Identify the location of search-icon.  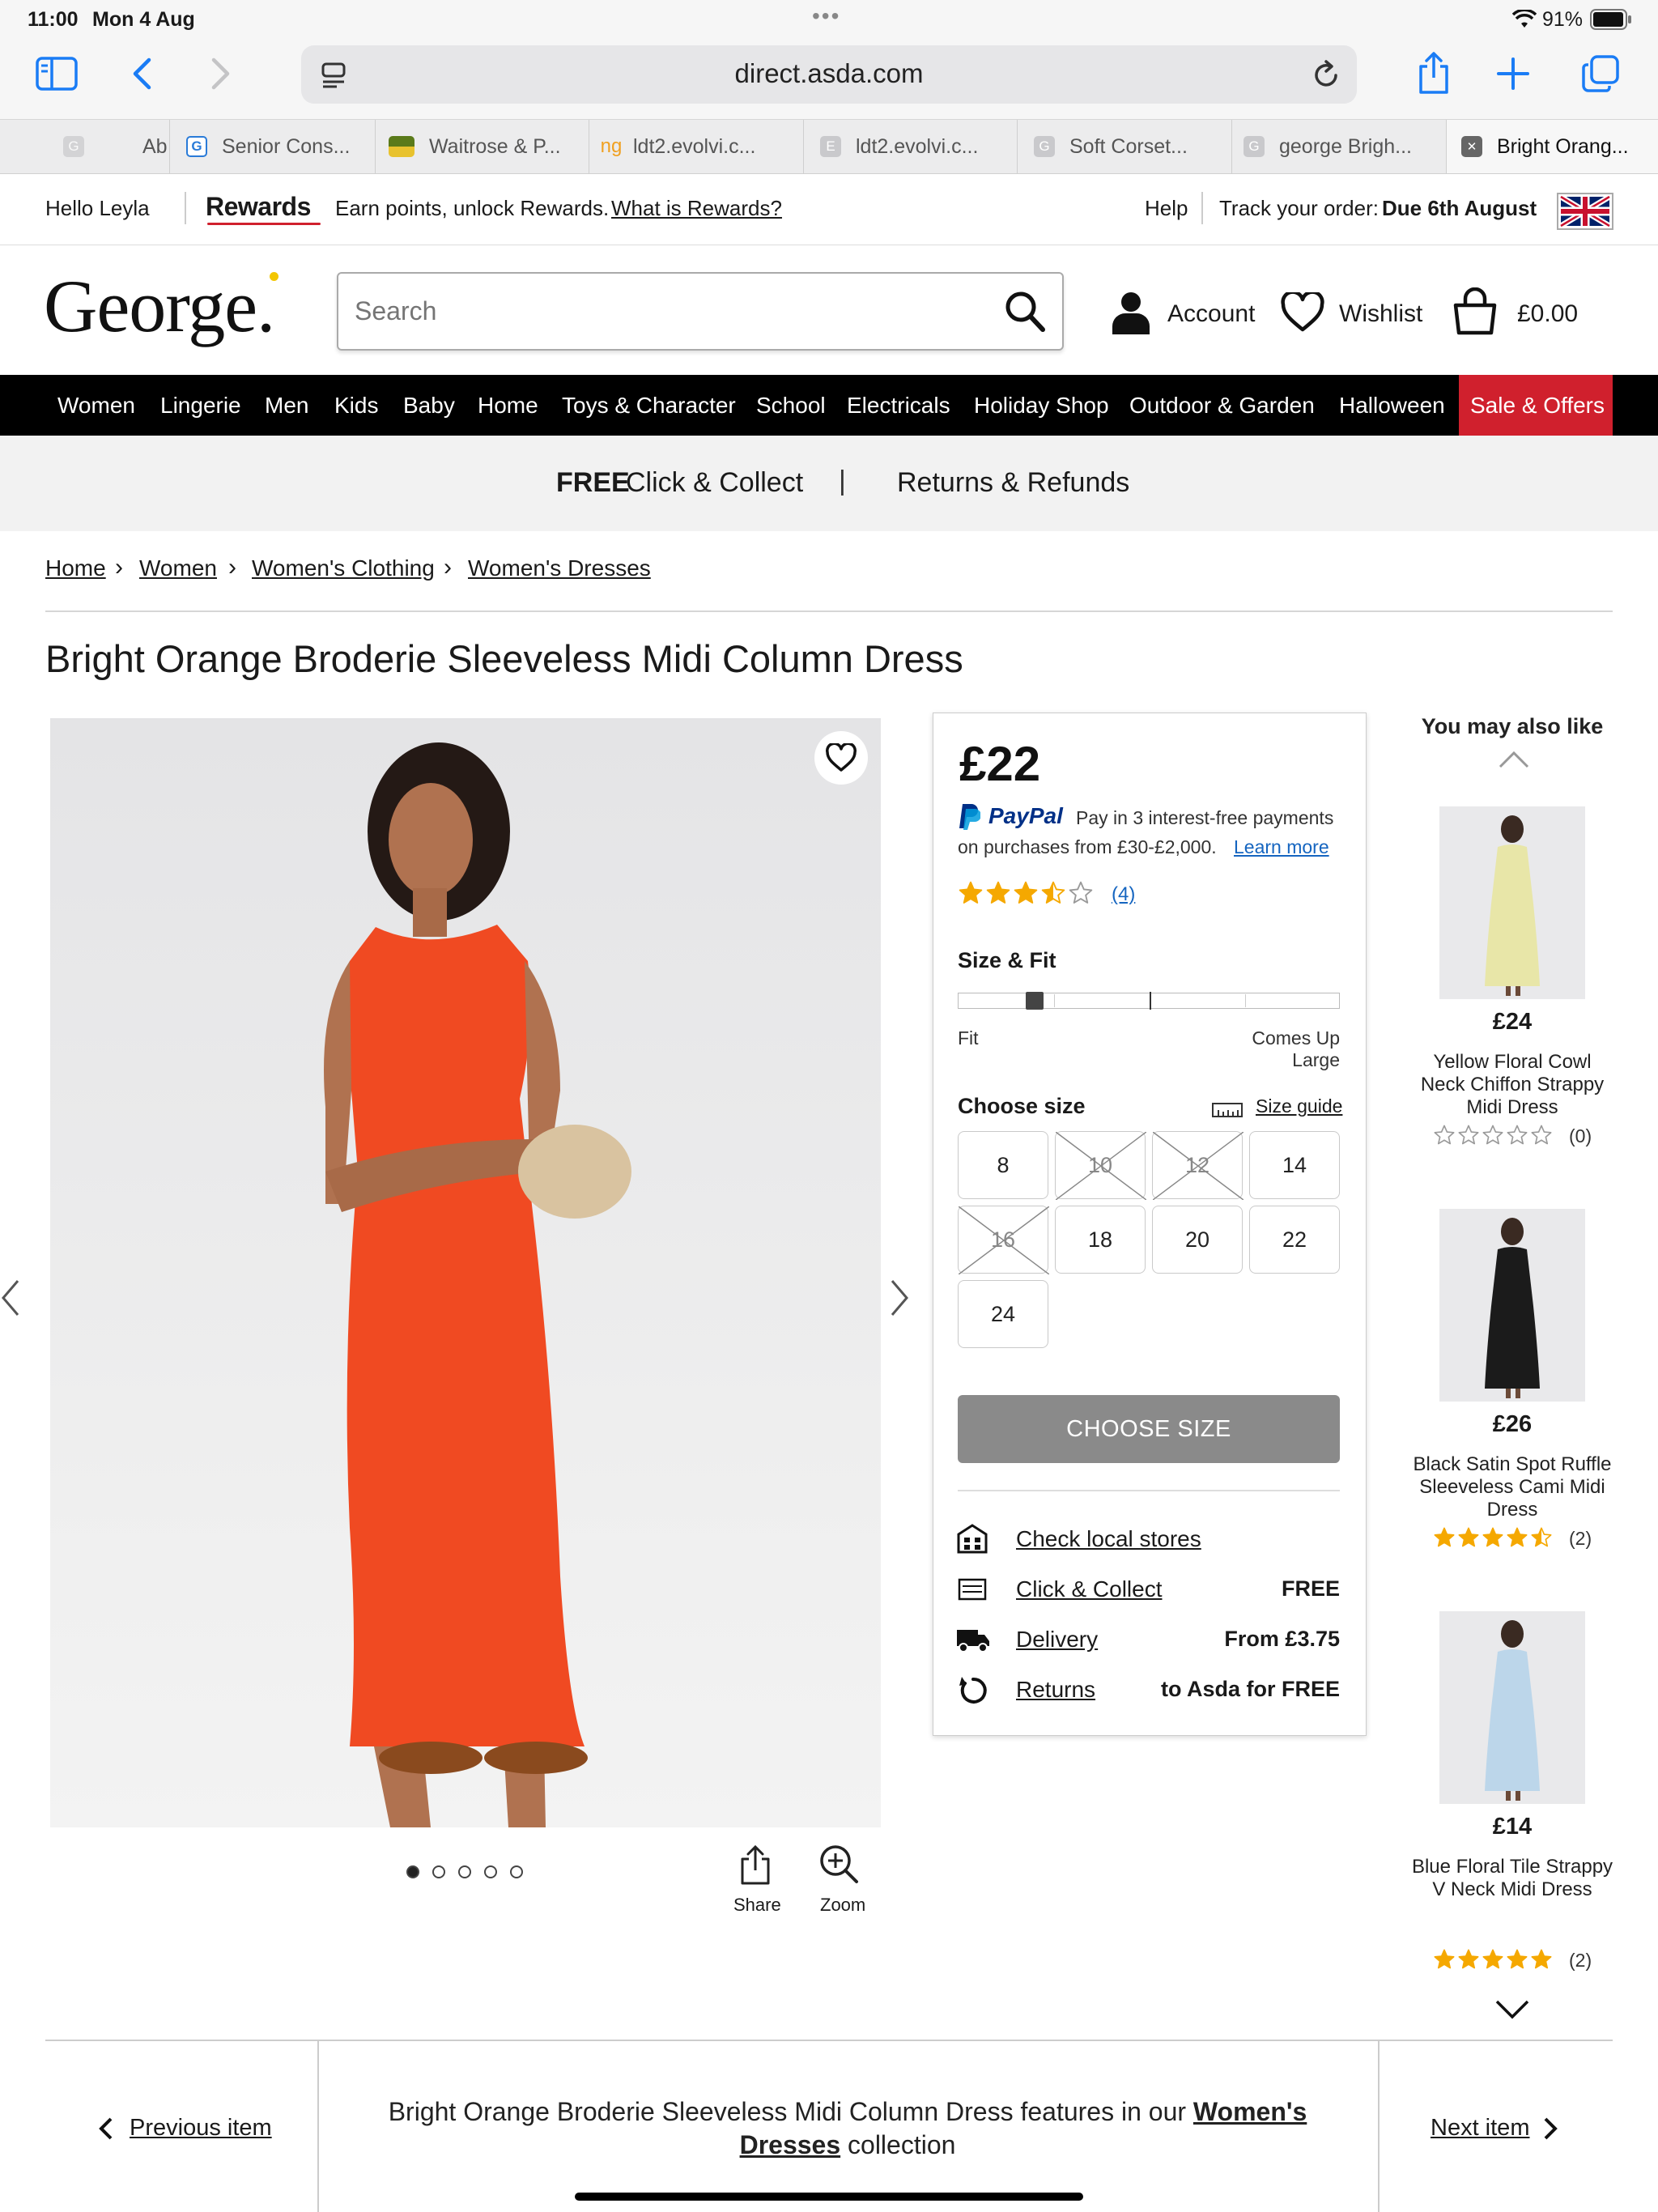
(1025, 312).